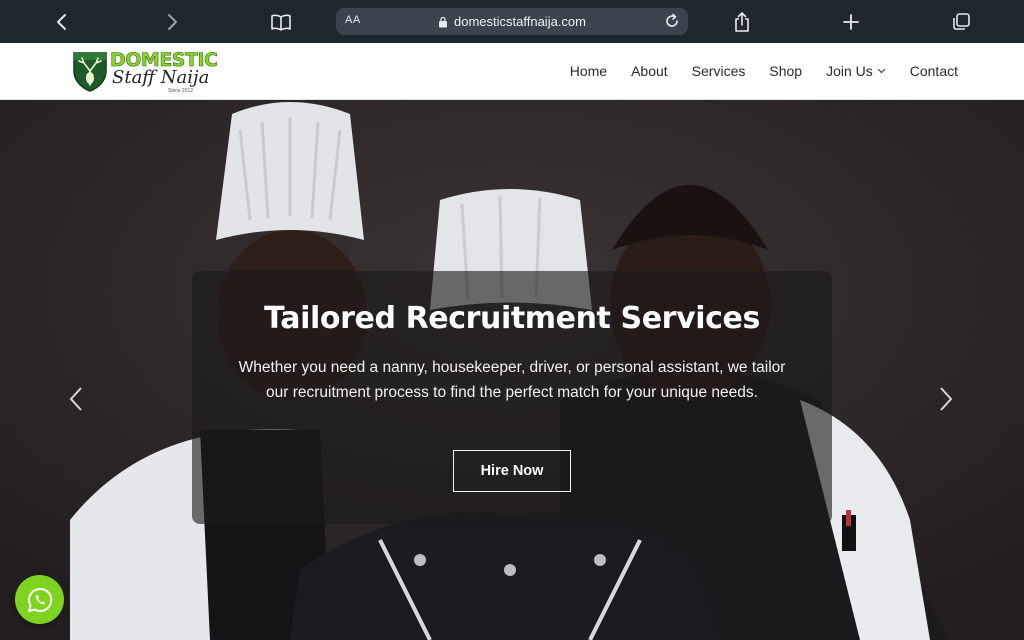 The height and width of the screenshot is (640, 1024). I want to click on lock-icon, so click(443, 21).